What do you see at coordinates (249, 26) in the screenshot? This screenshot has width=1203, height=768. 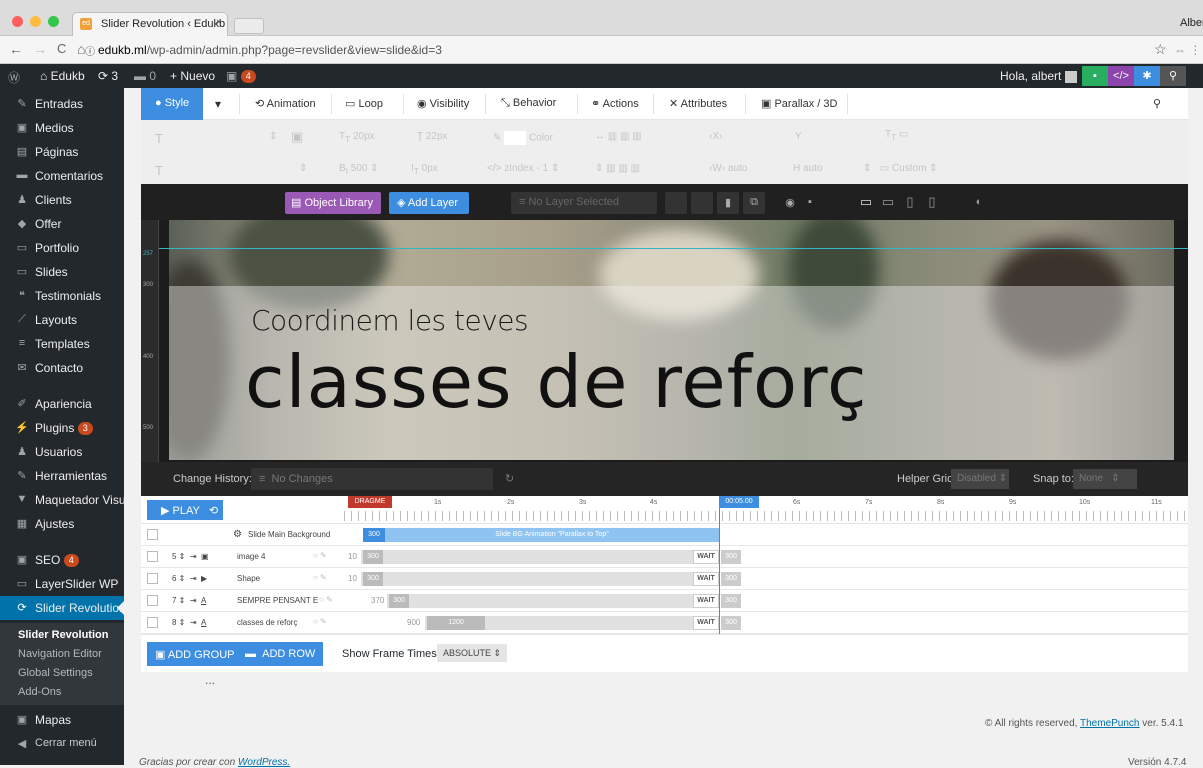 I see `new-tab-button` at bounding box center [249, 26].